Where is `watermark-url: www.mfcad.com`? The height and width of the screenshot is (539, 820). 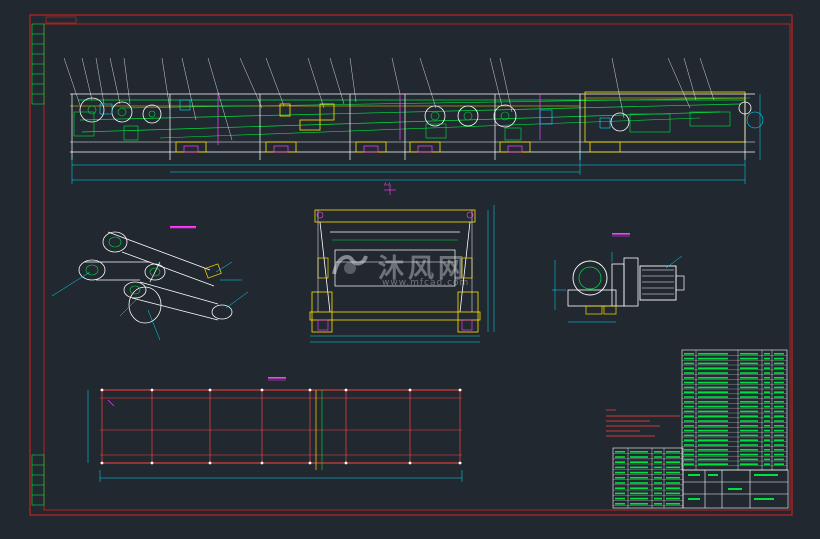
watermark-url: www.mfcad.com is located at coordinates (426, 283).